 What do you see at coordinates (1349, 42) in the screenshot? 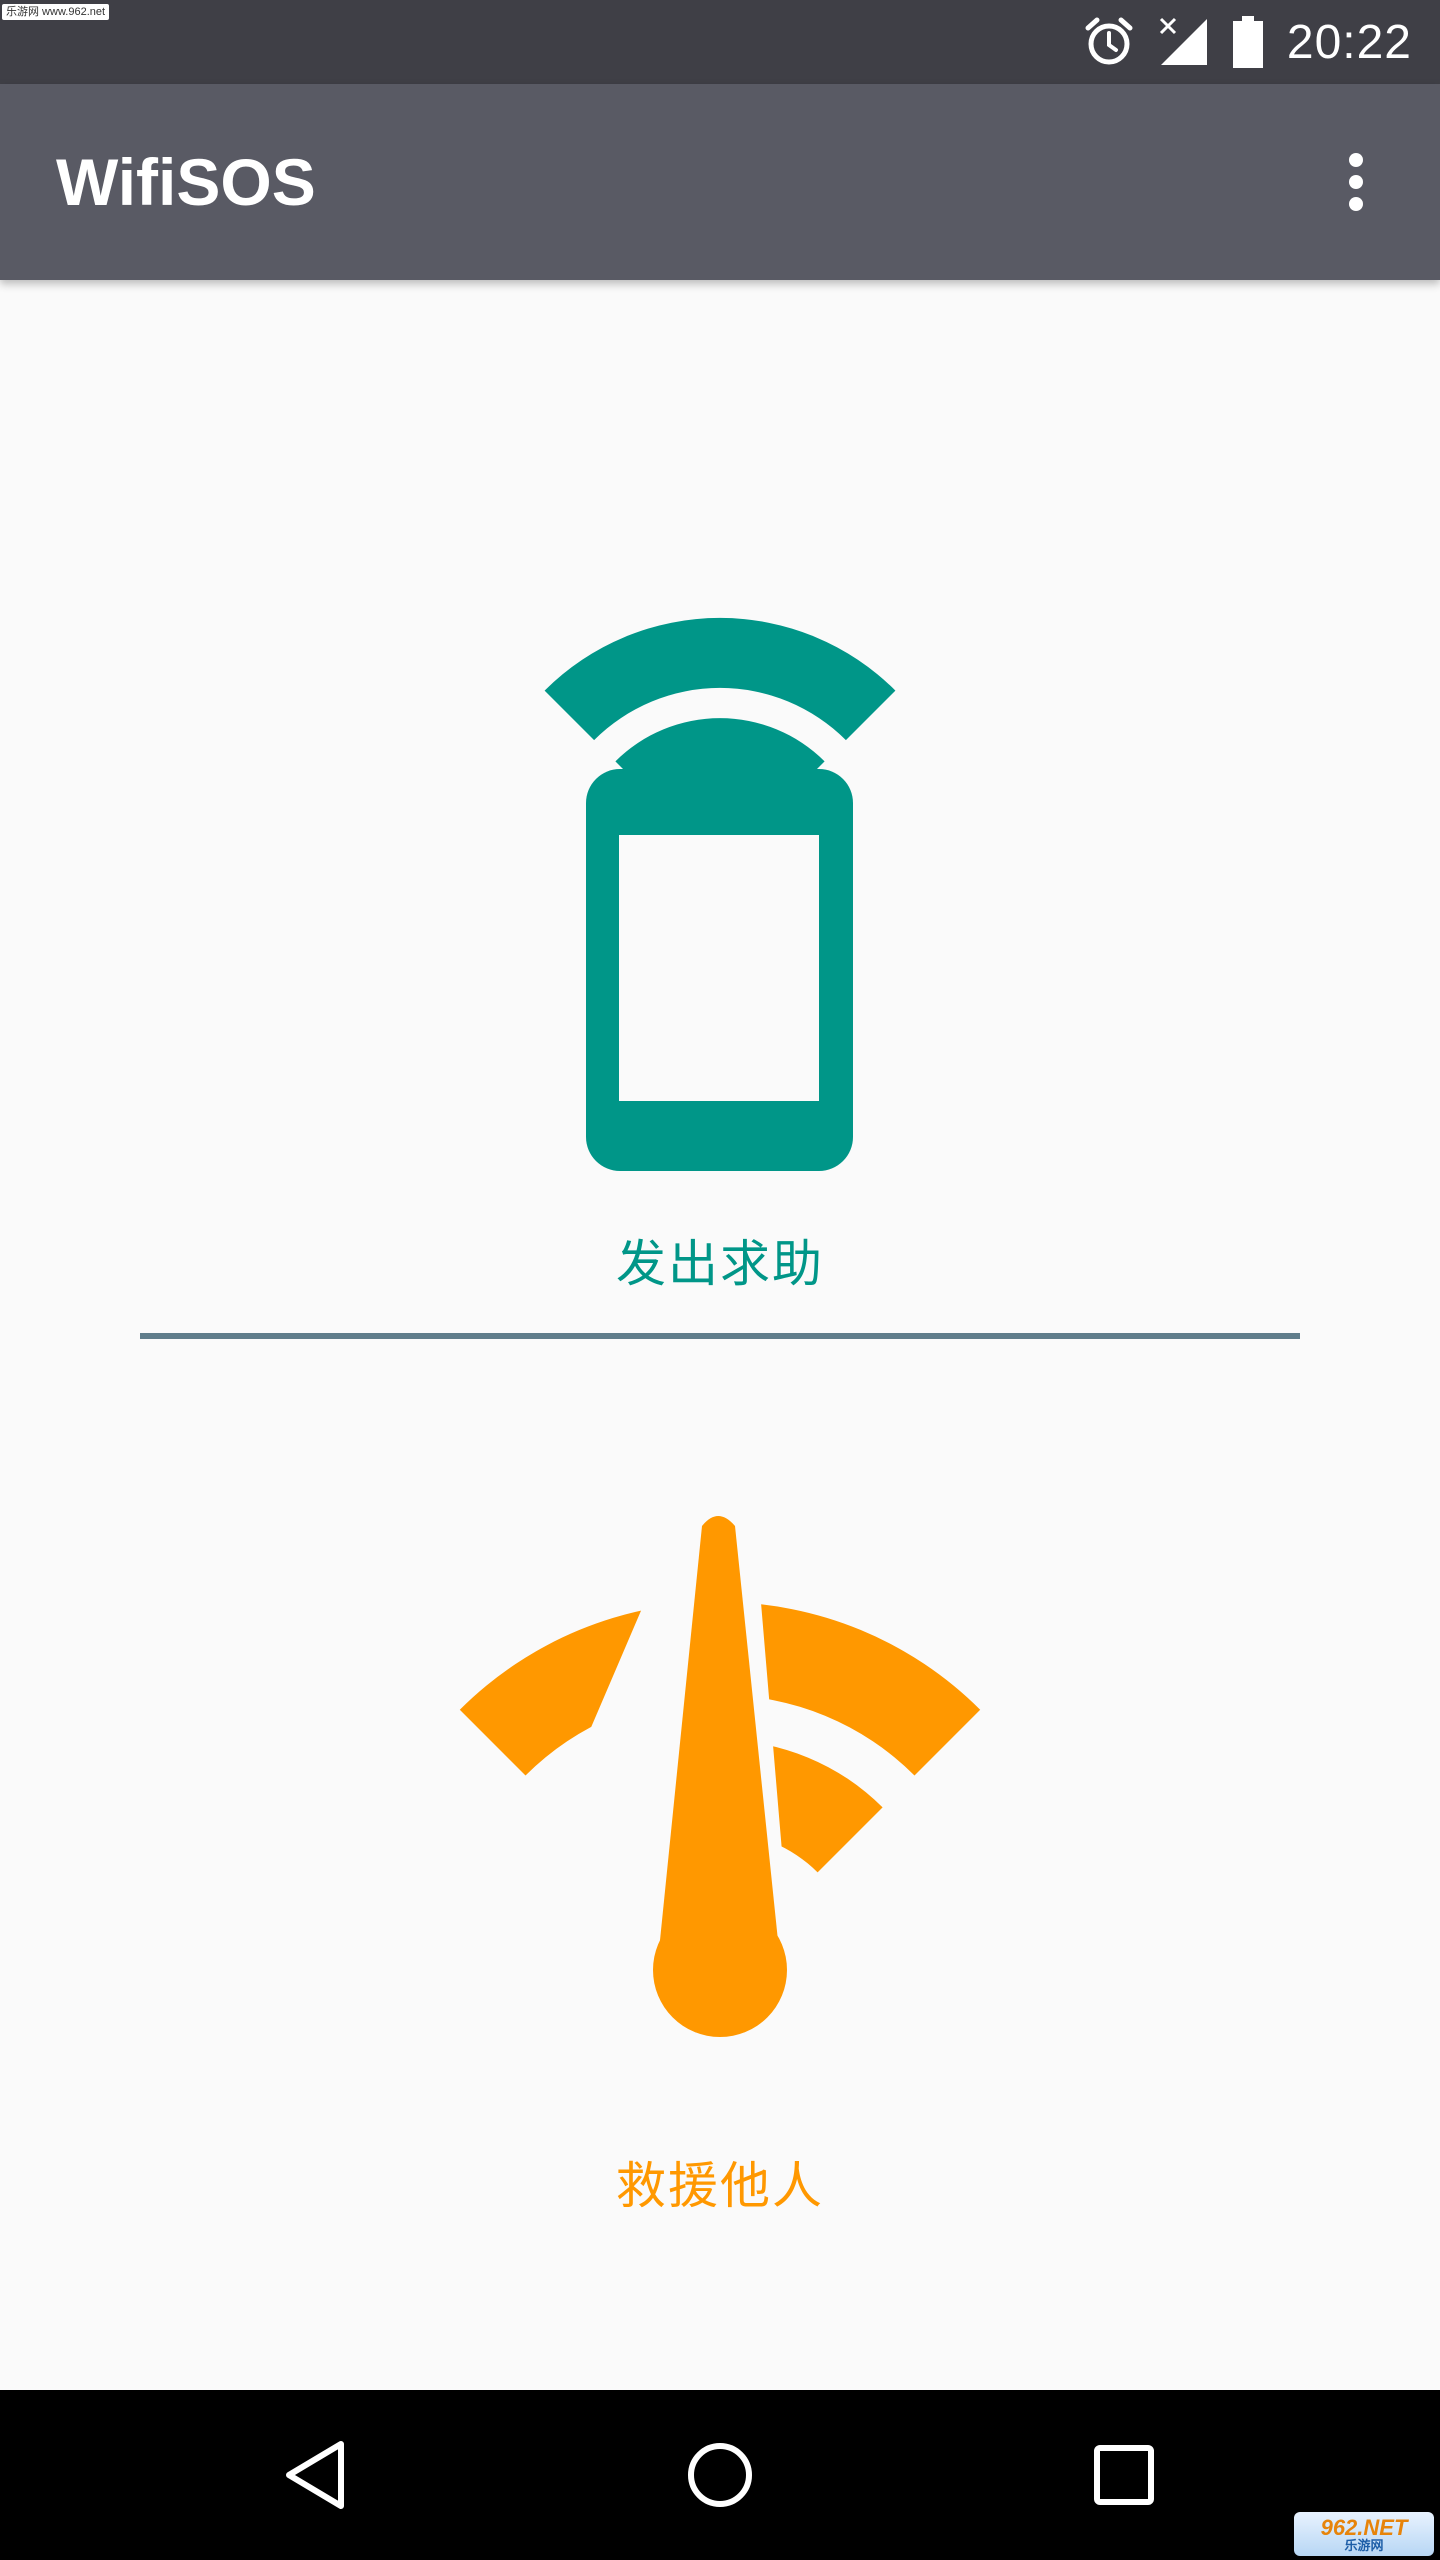
I see `clock: 20:22` at bounding box center [1349, 42].